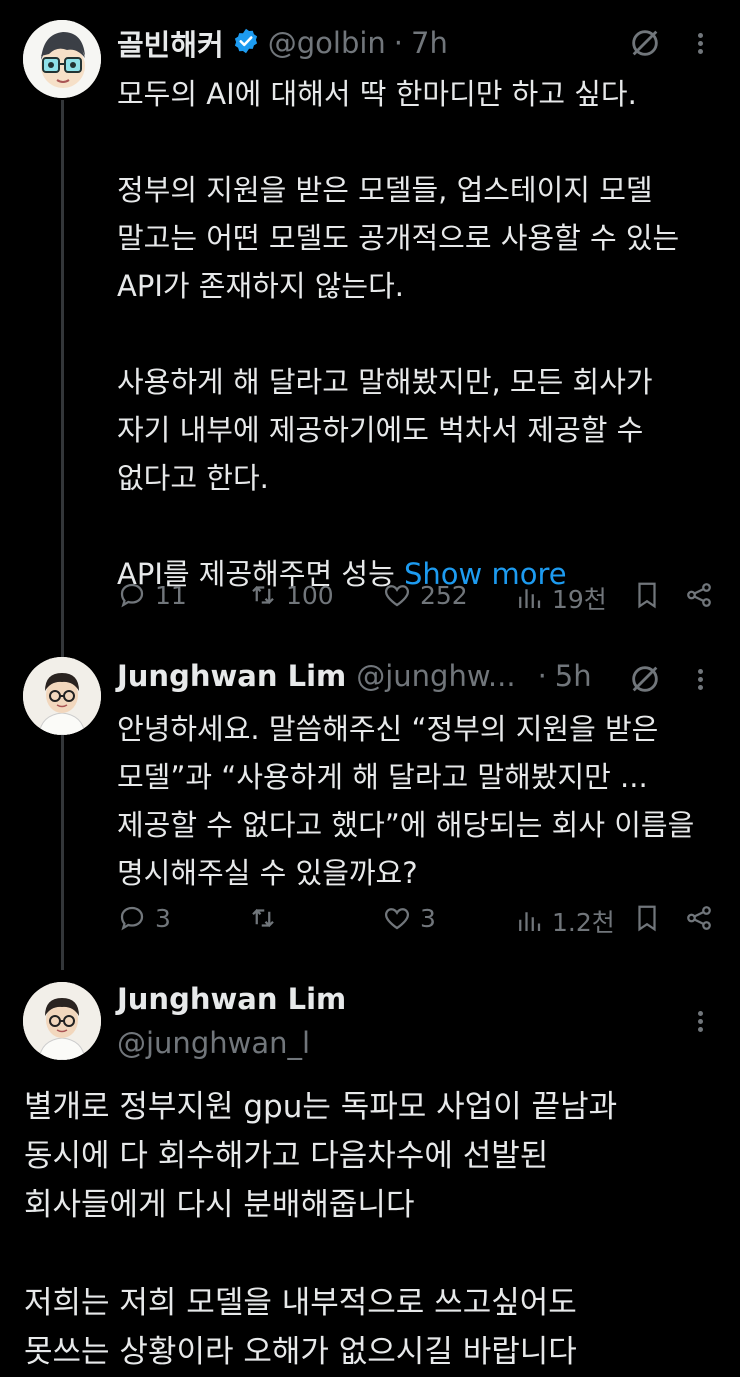 This screenshot has width=740, height=1377. Describe the element at coordinates (62, 535) in the screenshot. I see `thread-line` at that location.